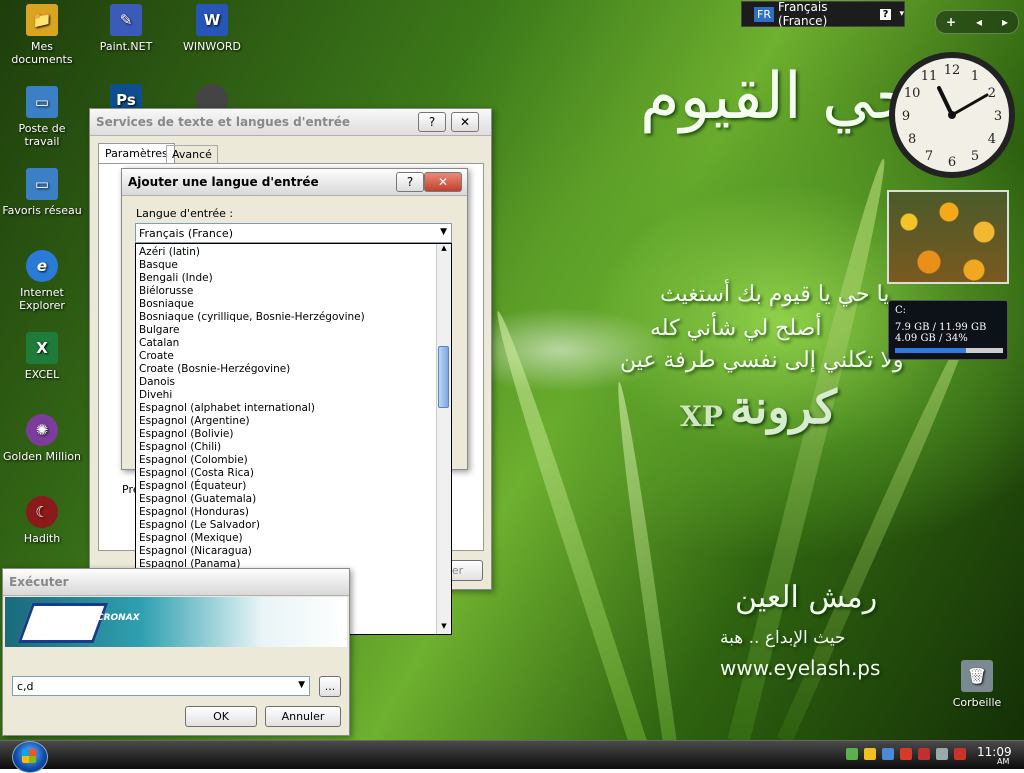 Image resolution: width=1024 pixels, height=773 pixels. Describe the element at coordinates (952, 162) in the screenshot. I see `clock-hour-number: 6` at that location.